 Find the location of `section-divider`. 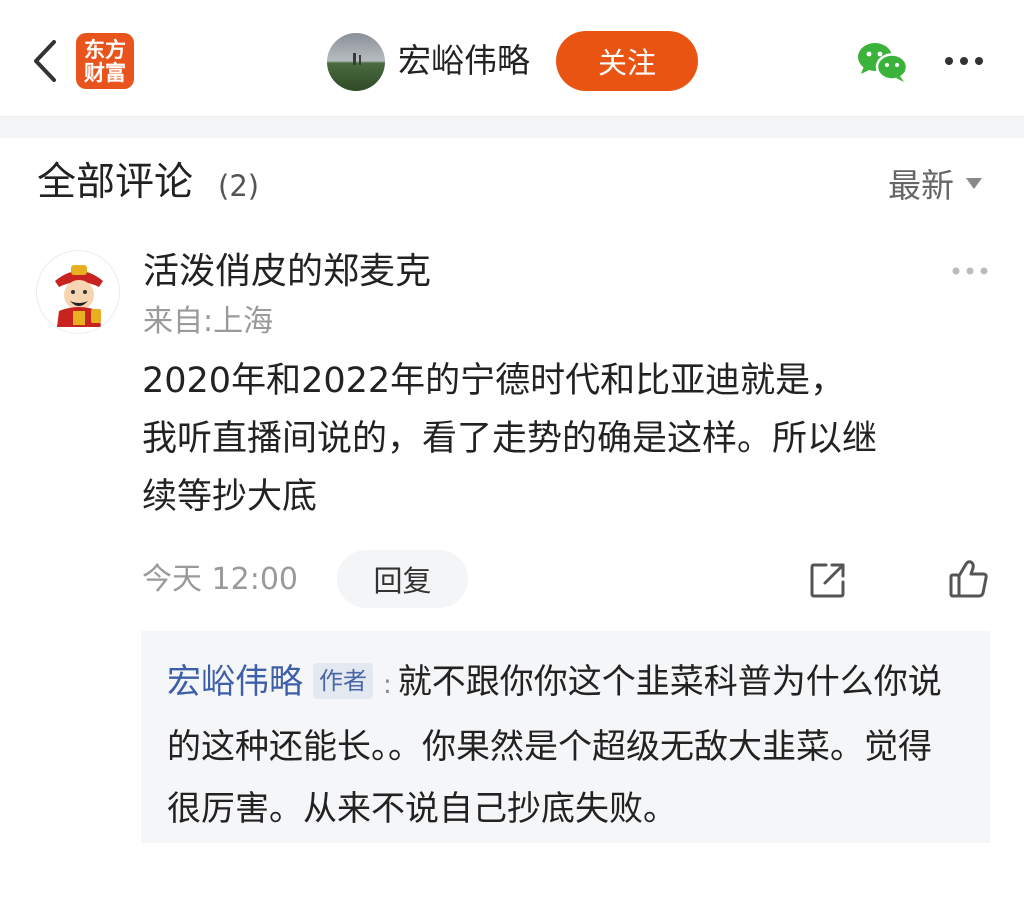

section-divider is located at coordinates (512, 127).